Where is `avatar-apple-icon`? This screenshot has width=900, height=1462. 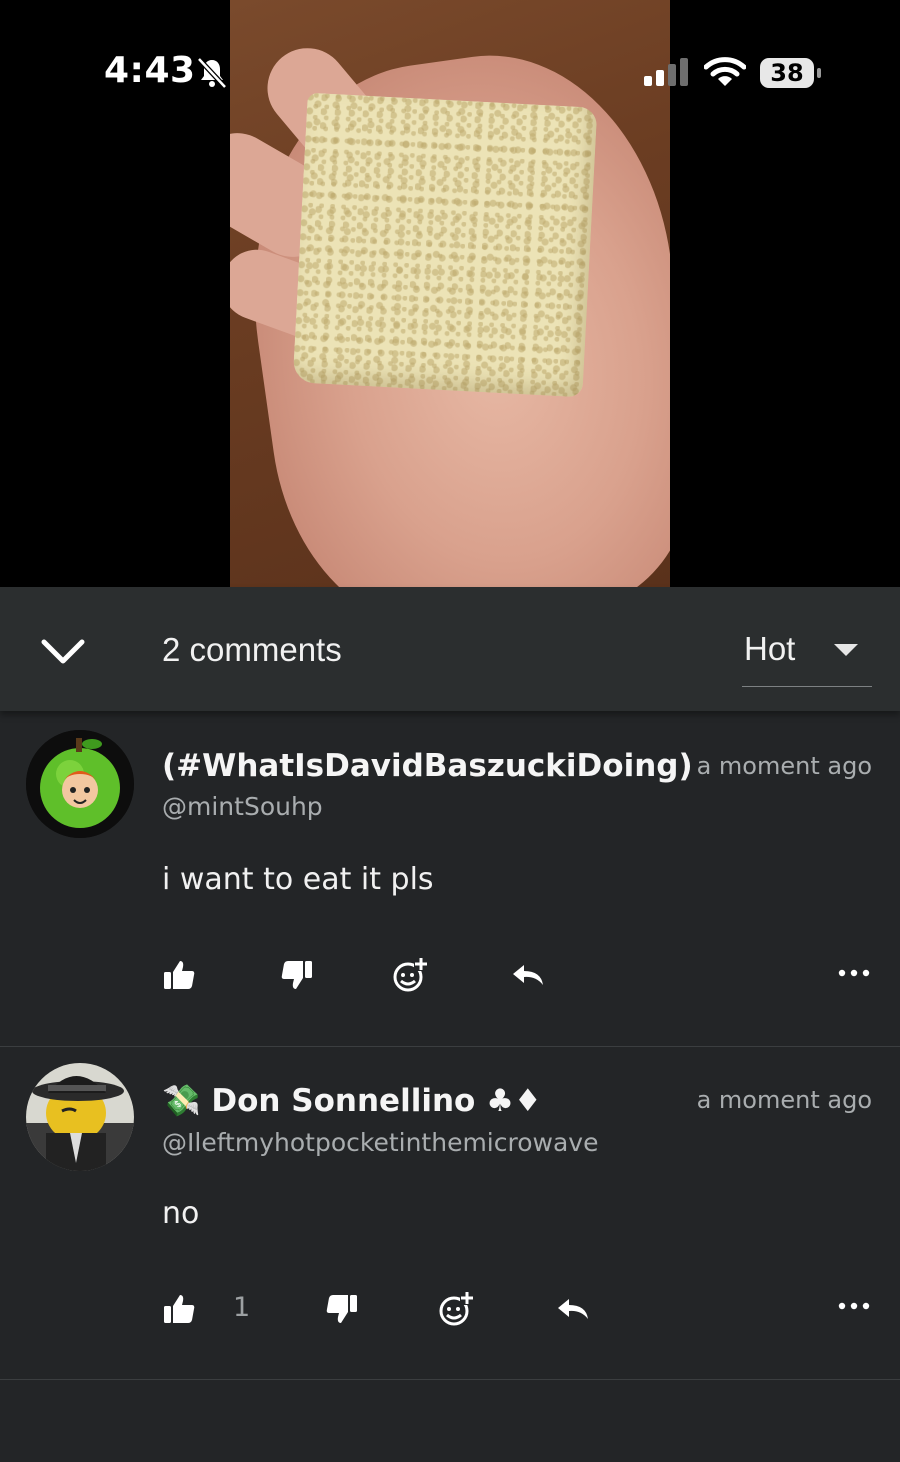 avatar-apple-icon is located at coordinates (80, 784).